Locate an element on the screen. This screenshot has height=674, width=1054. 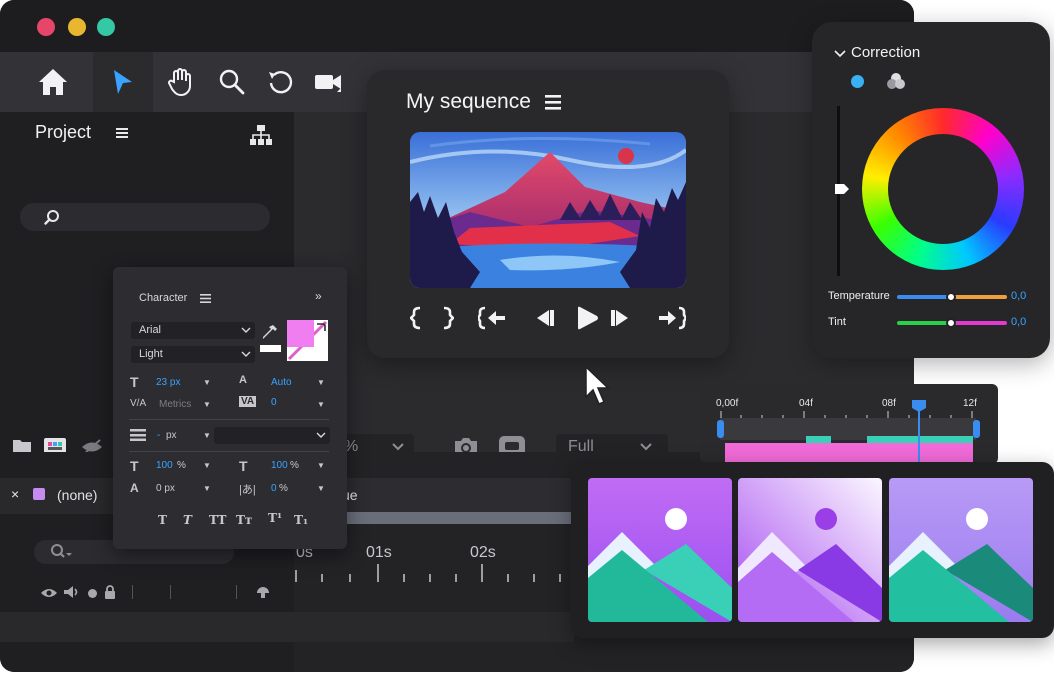
sequence-preview is located at coordinates (548, 210).